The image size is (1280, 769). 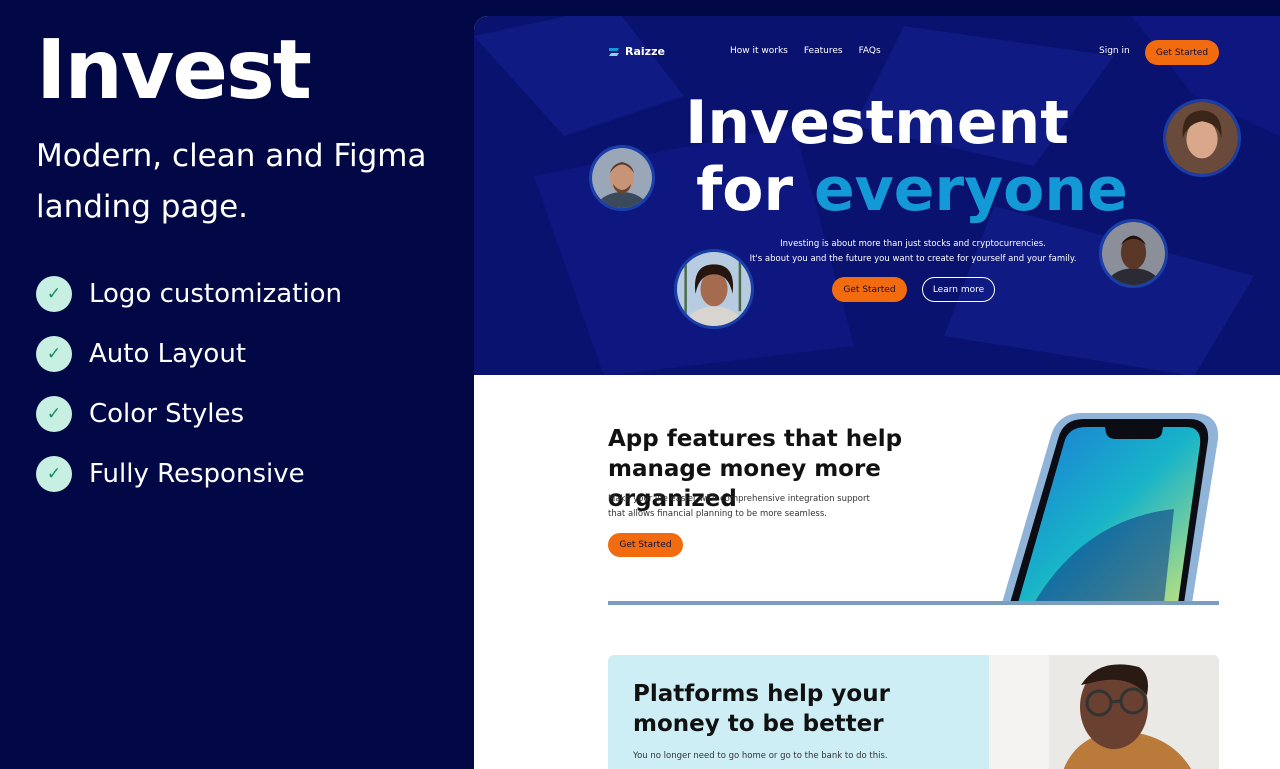 I want to click on hero-learn-more-button: Learn more, so click(x=958, y=289).